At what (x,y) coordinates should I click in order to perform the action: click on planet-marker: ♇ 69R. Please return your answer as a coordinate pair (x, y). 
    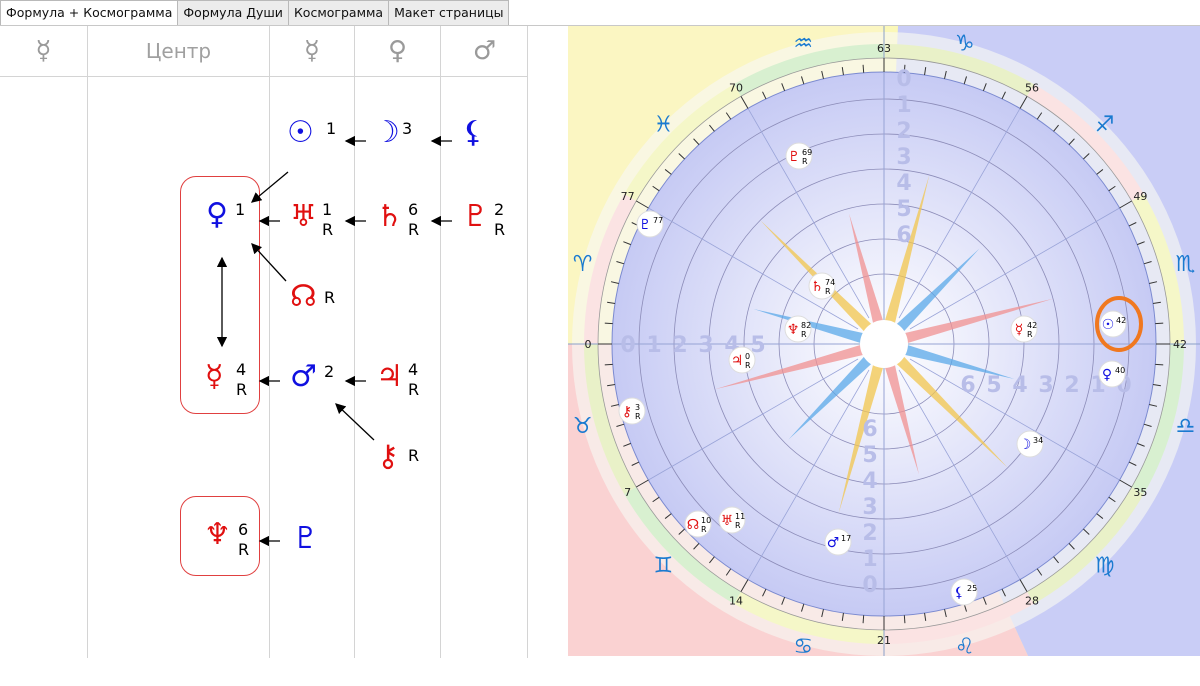
    Looking at the image, I should click on (799, 156).